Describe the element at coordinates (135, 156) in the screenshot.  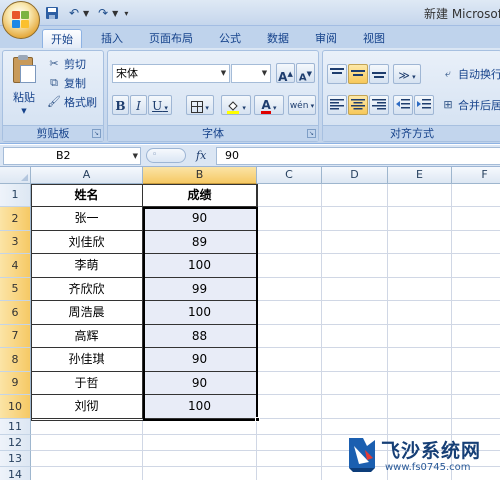
I see `name-box-dropdown-icon: ▼` at that location.